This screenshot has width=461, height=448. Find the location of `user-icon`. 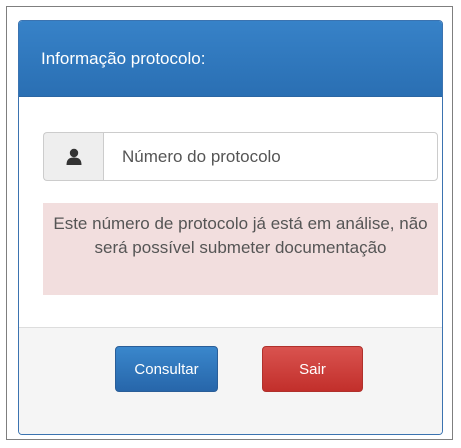

user-icon is located at coordinates (73, 156).